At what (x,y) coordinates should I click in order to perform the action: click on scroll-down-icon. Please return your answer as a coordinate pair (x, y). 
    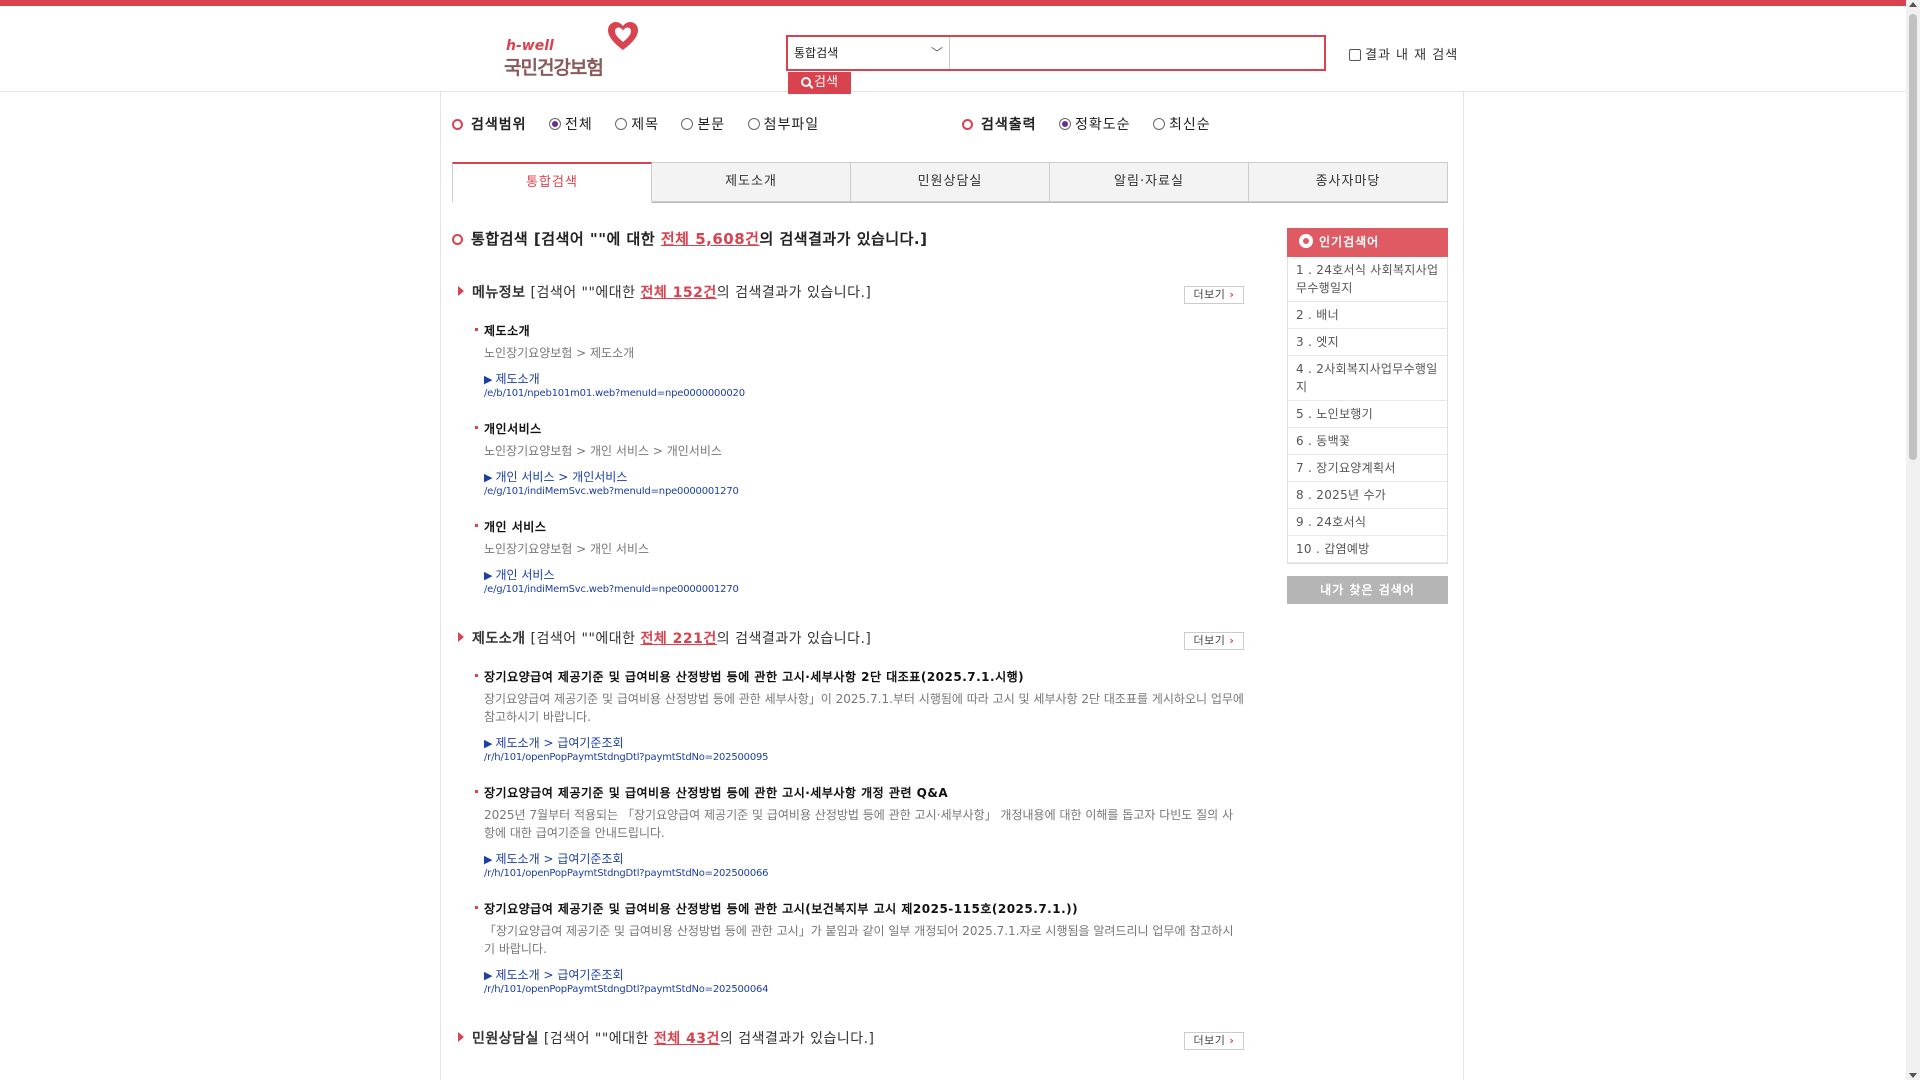
    Looking at the image, I should click on (1913, 1075).